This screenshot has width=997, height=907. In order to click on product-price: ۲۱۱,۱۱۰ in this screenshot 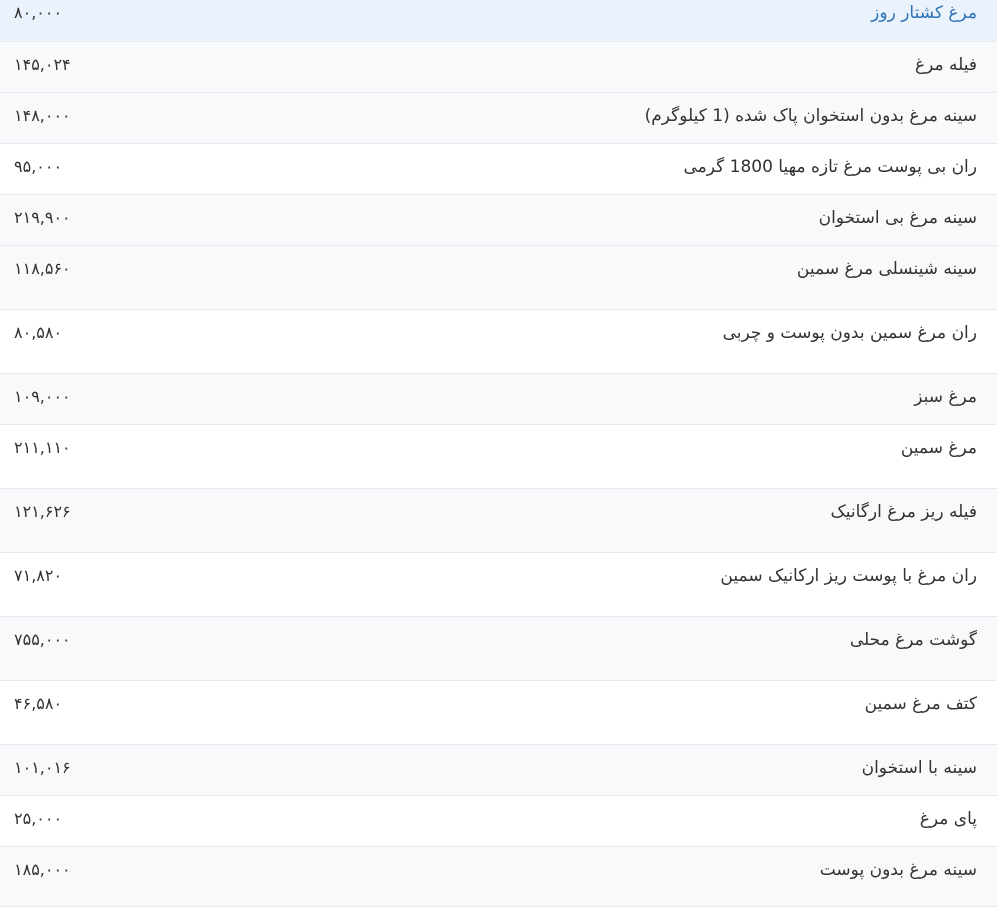, I will do `click(150, 456)`.